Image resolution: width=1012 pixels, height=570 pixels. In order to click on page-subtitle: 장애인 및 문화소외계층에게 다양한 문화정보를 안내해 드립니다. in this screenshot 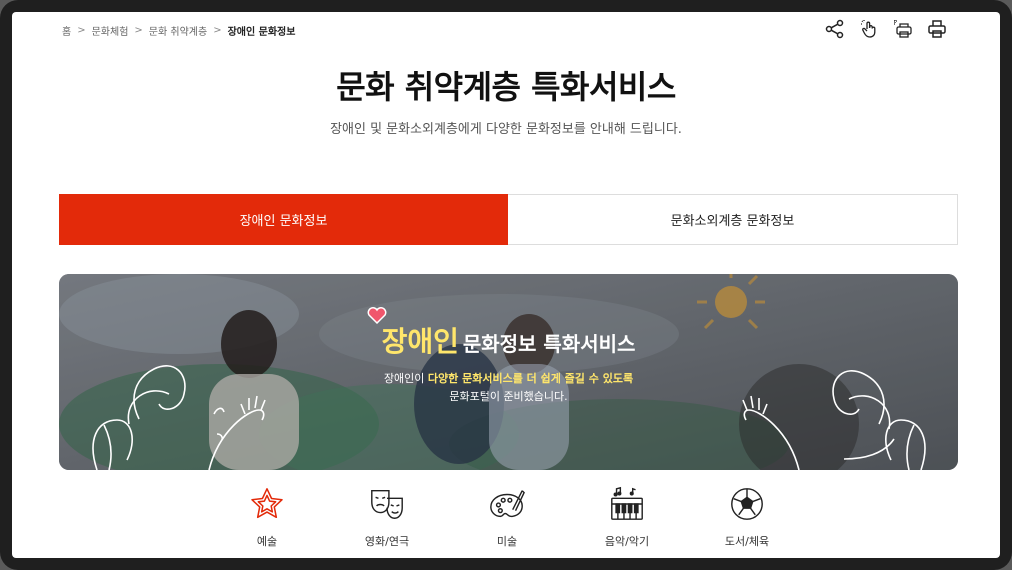, I will do `click(506, 129)`.